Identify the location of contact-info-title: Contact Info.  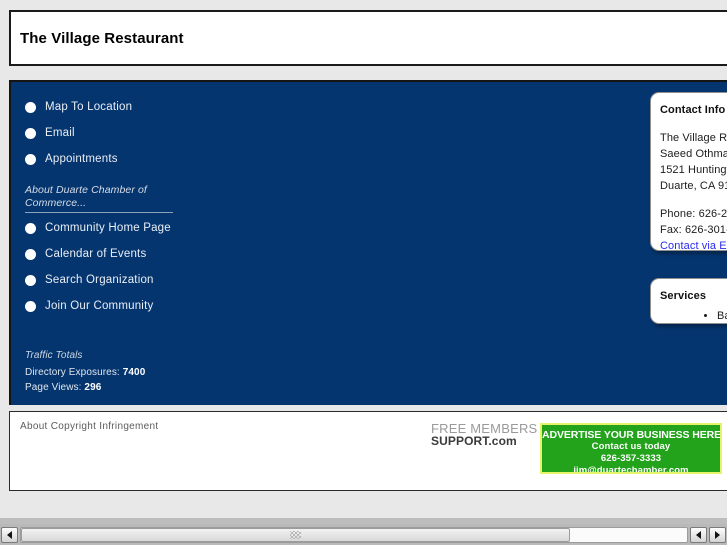
(693, 110).